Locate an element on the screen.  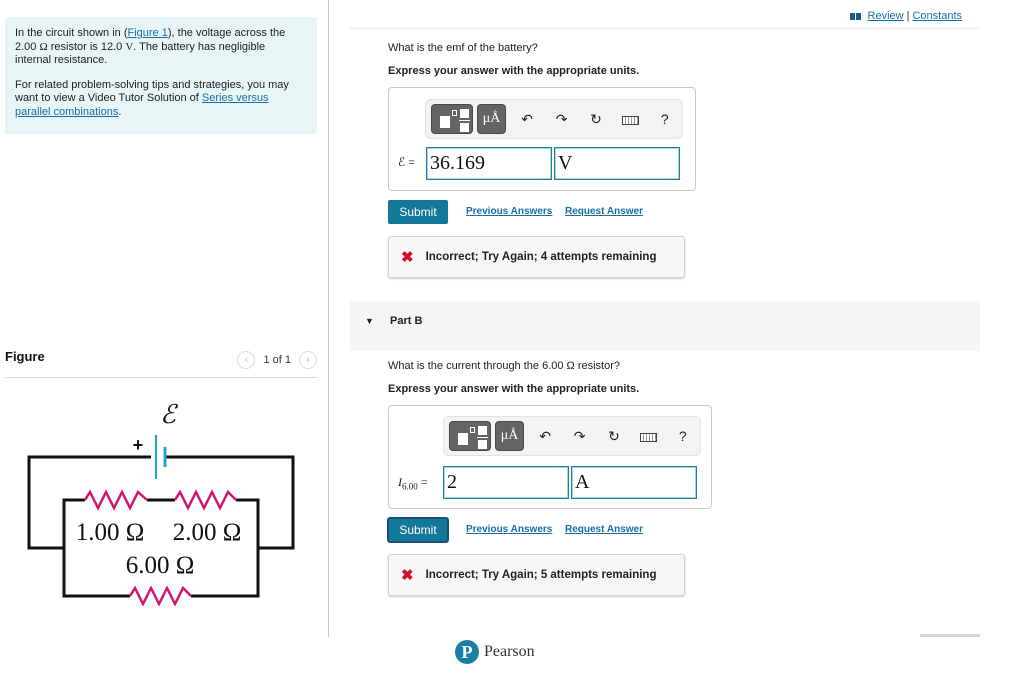
previous-figure-button: ‹ is located at coordinates (246, 360).